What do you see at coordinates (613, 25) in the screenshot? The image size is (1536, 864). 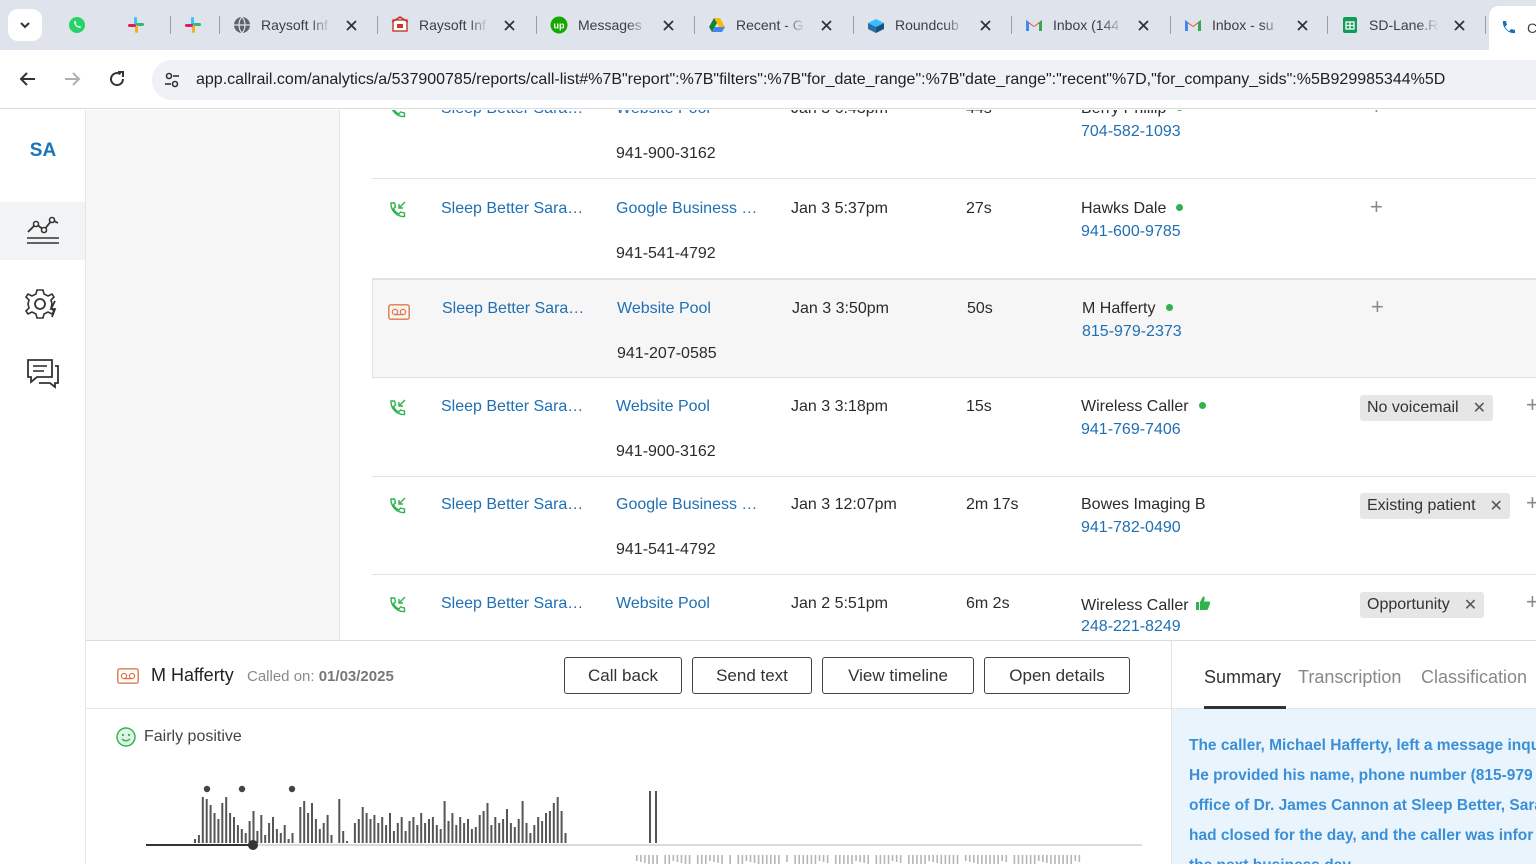 I see `browser-tab-6: up Messages` at bounding box center [613, 25].